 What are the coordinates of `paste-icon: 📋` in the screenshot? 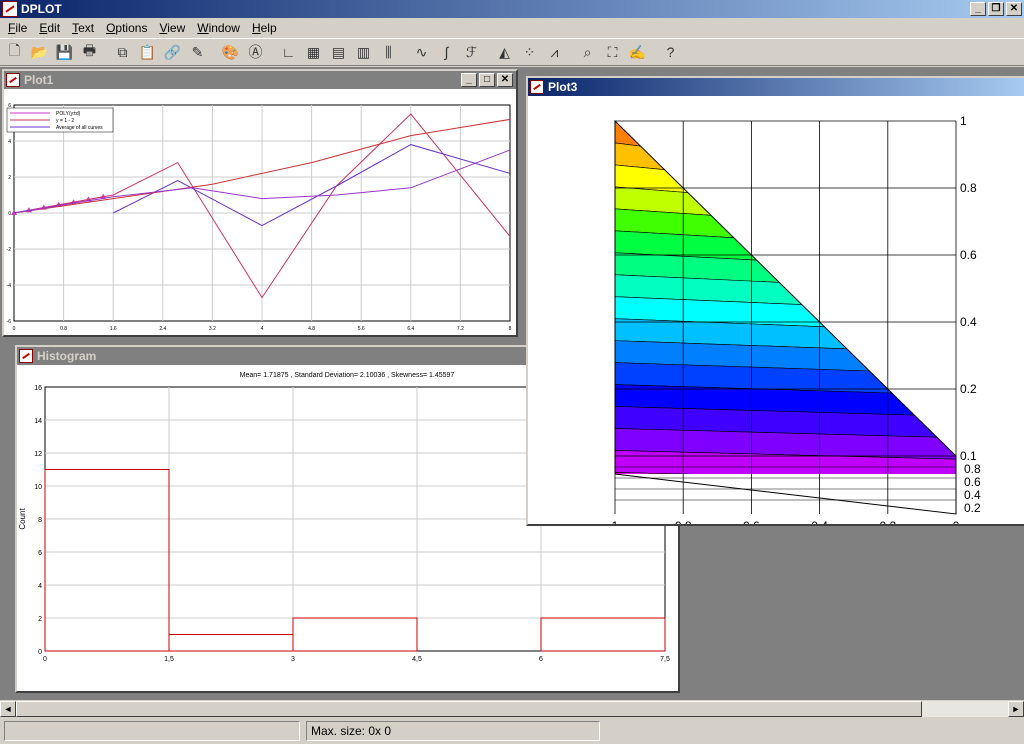 It's located at (147, 52).